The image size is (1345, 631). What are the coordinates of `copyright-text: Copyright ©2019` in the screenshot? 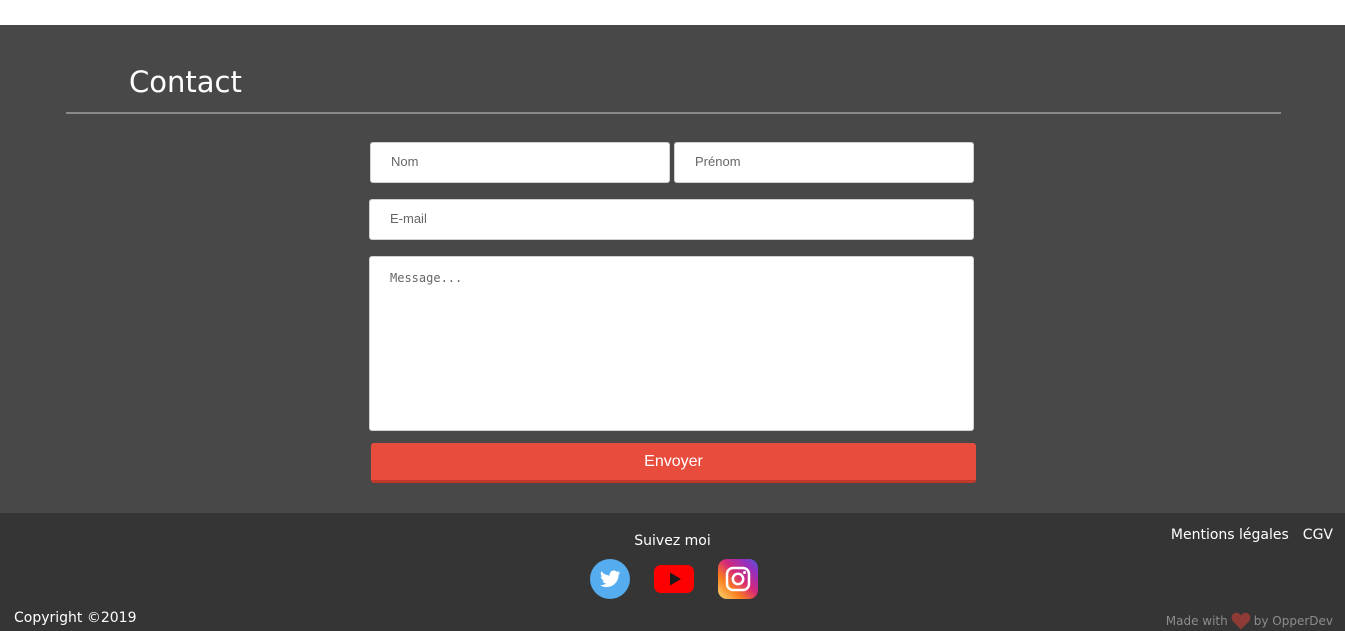 It's located at (75, 618).